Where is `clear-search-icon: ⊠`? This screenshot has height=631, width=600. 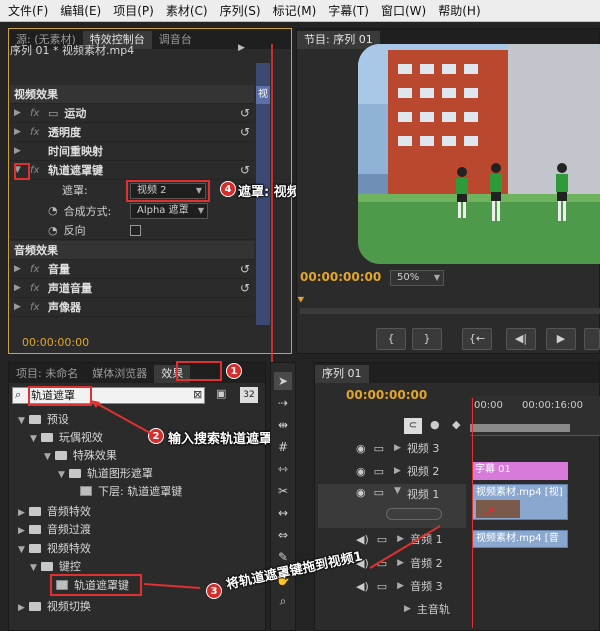 clear-search-icon: ⊠ is located at coordinates (197, 394).